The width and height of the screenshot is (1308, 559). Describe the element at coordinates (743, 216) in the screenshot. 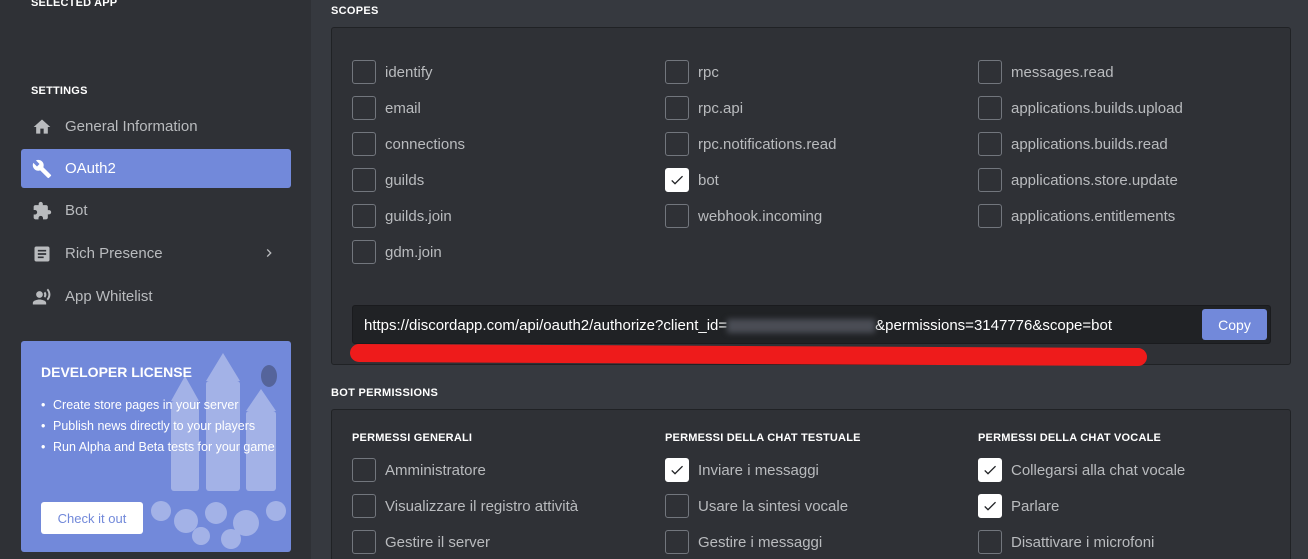

I see `scope-webhook-incoming: webhook.incoming` at that location.